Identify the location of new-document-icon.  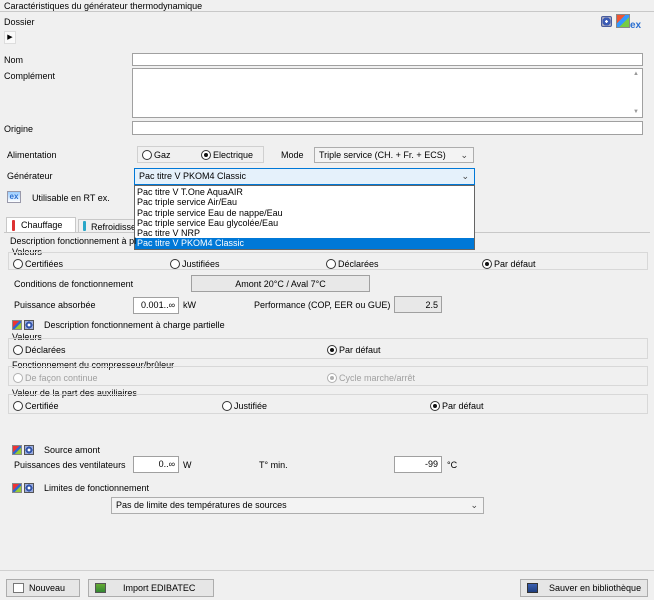
(18, 588).